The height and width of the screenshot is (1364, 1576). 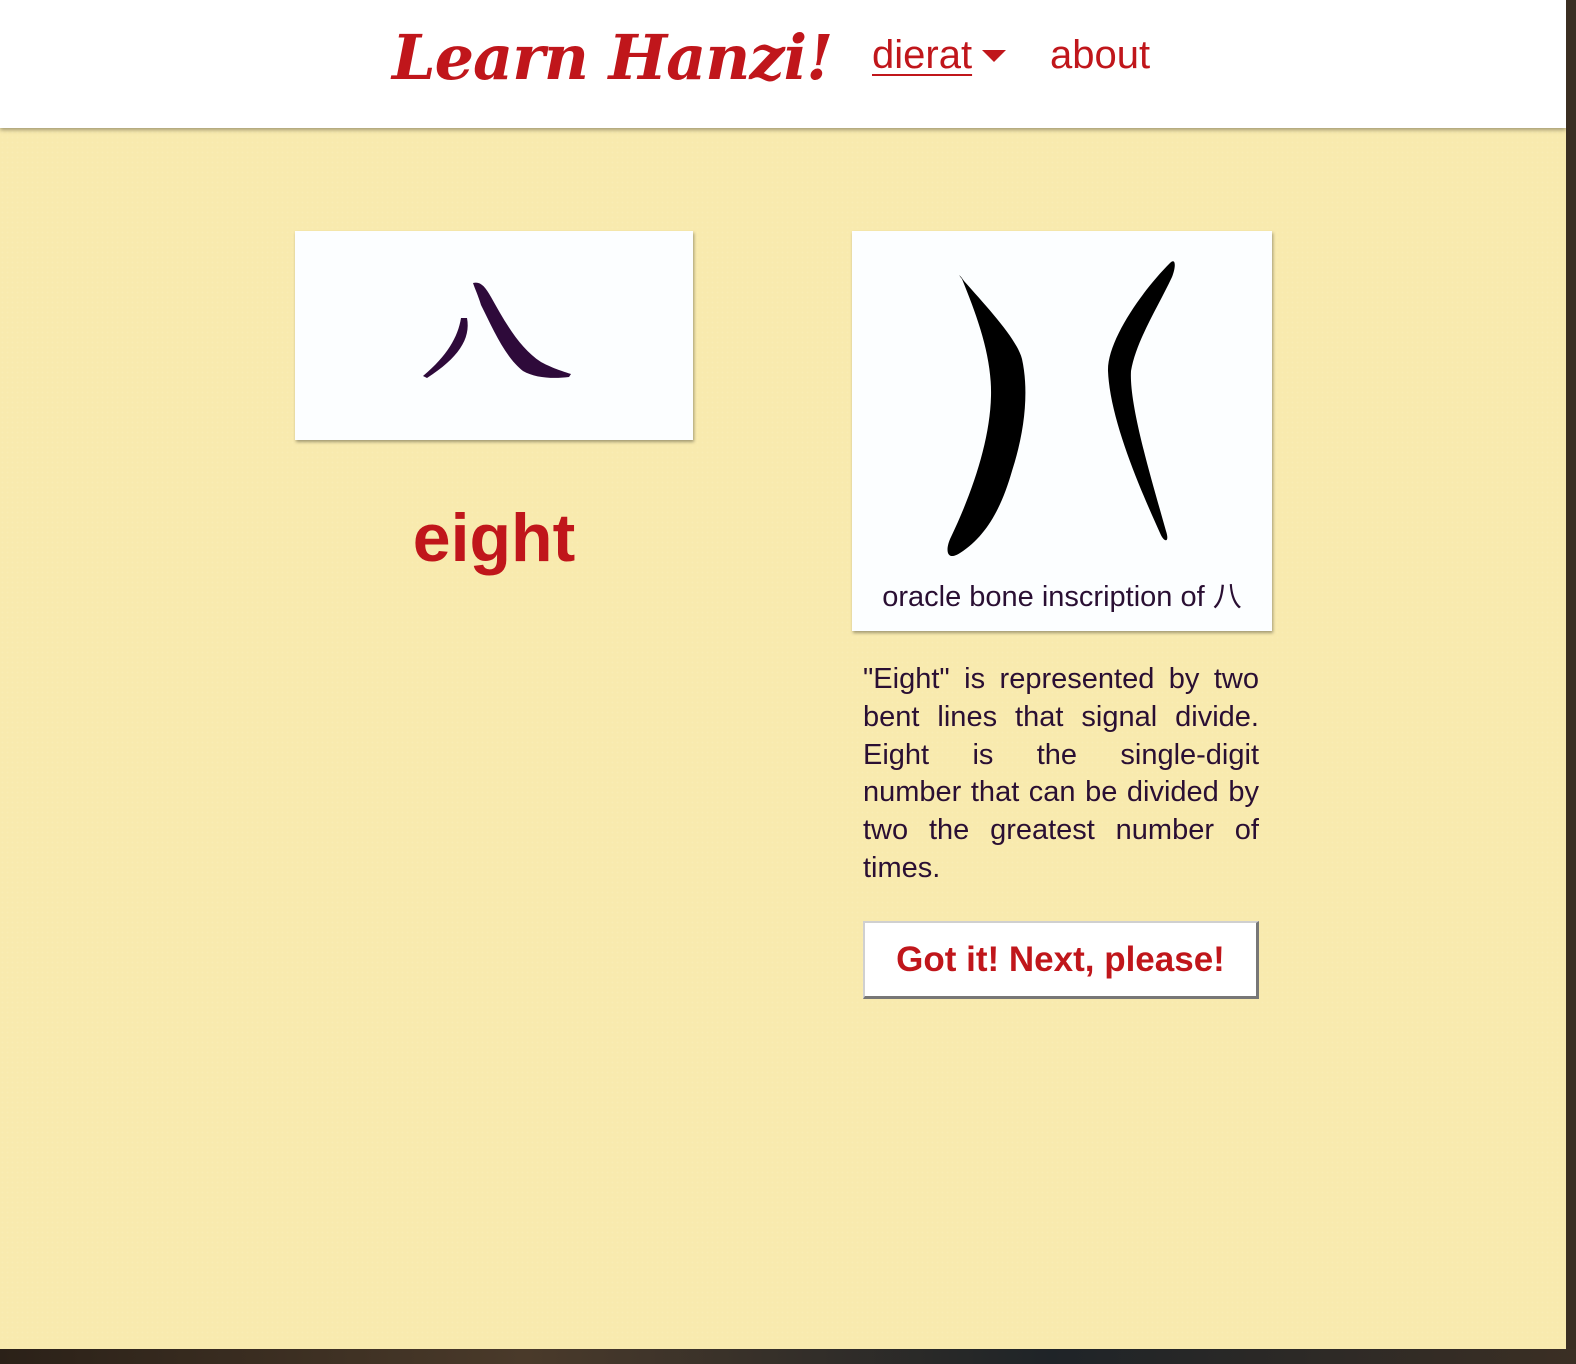 What do you see at coordinates (1061, 408) in the screenshot?
I see `oracle-bone-image` at bounding box center [1061, 408].